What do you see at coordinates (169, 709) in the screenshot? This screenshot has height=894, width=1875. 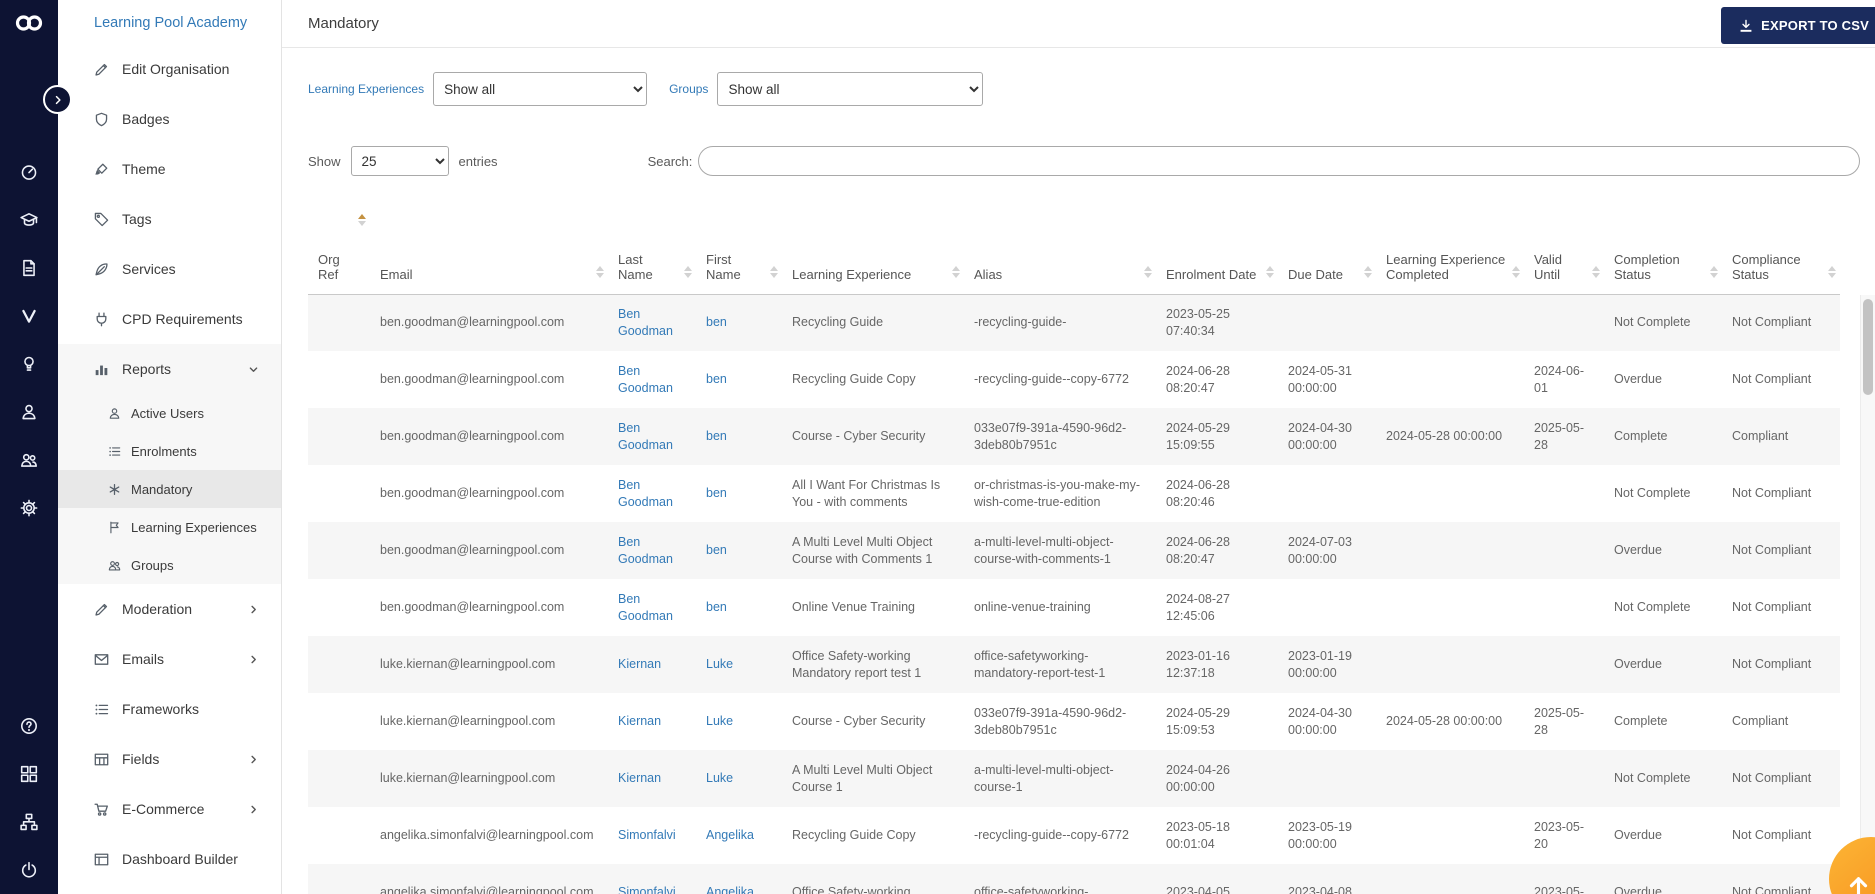 I see `sidebar-item-frameworks: Frameworks` at bounding box center [169, 709].